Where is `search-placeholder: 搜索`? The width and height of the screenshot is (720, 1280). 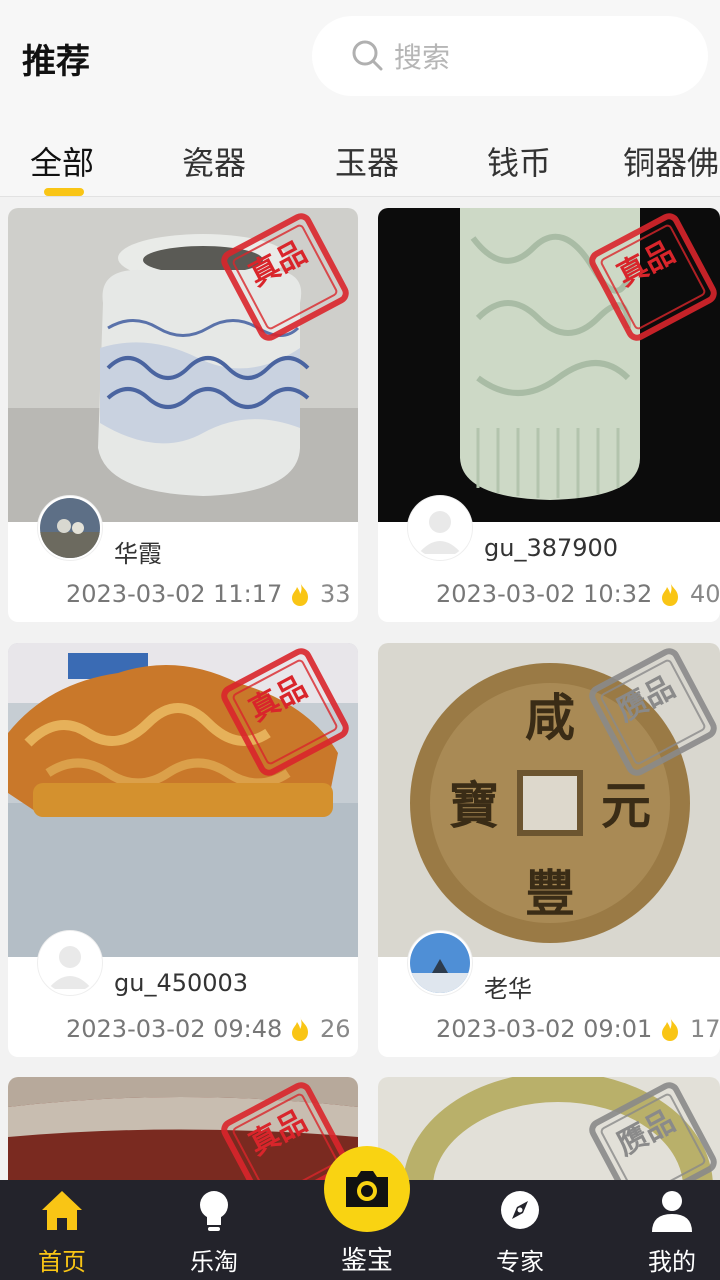 search-placeholder: 搜索 is located at coordinates (422, 57).